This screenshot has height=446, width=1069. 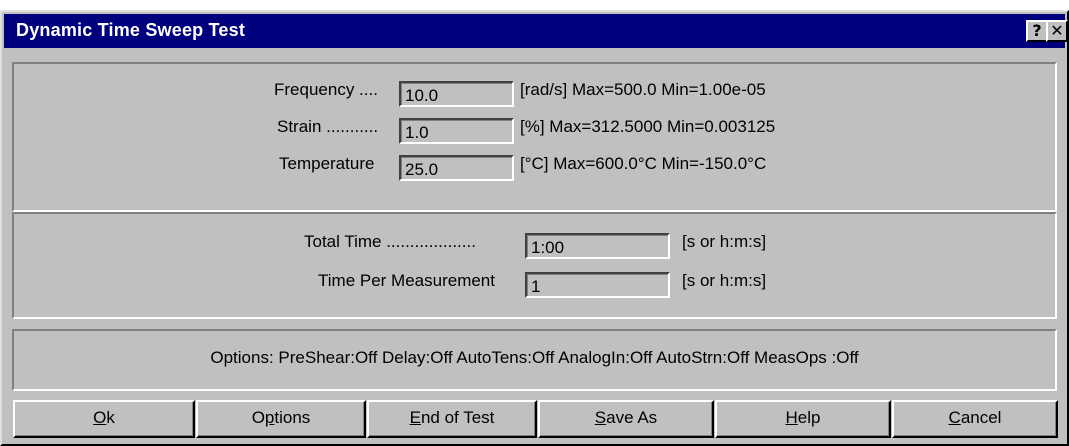 I want to click on help-mnemonic: H, so click(x=791, y=417).